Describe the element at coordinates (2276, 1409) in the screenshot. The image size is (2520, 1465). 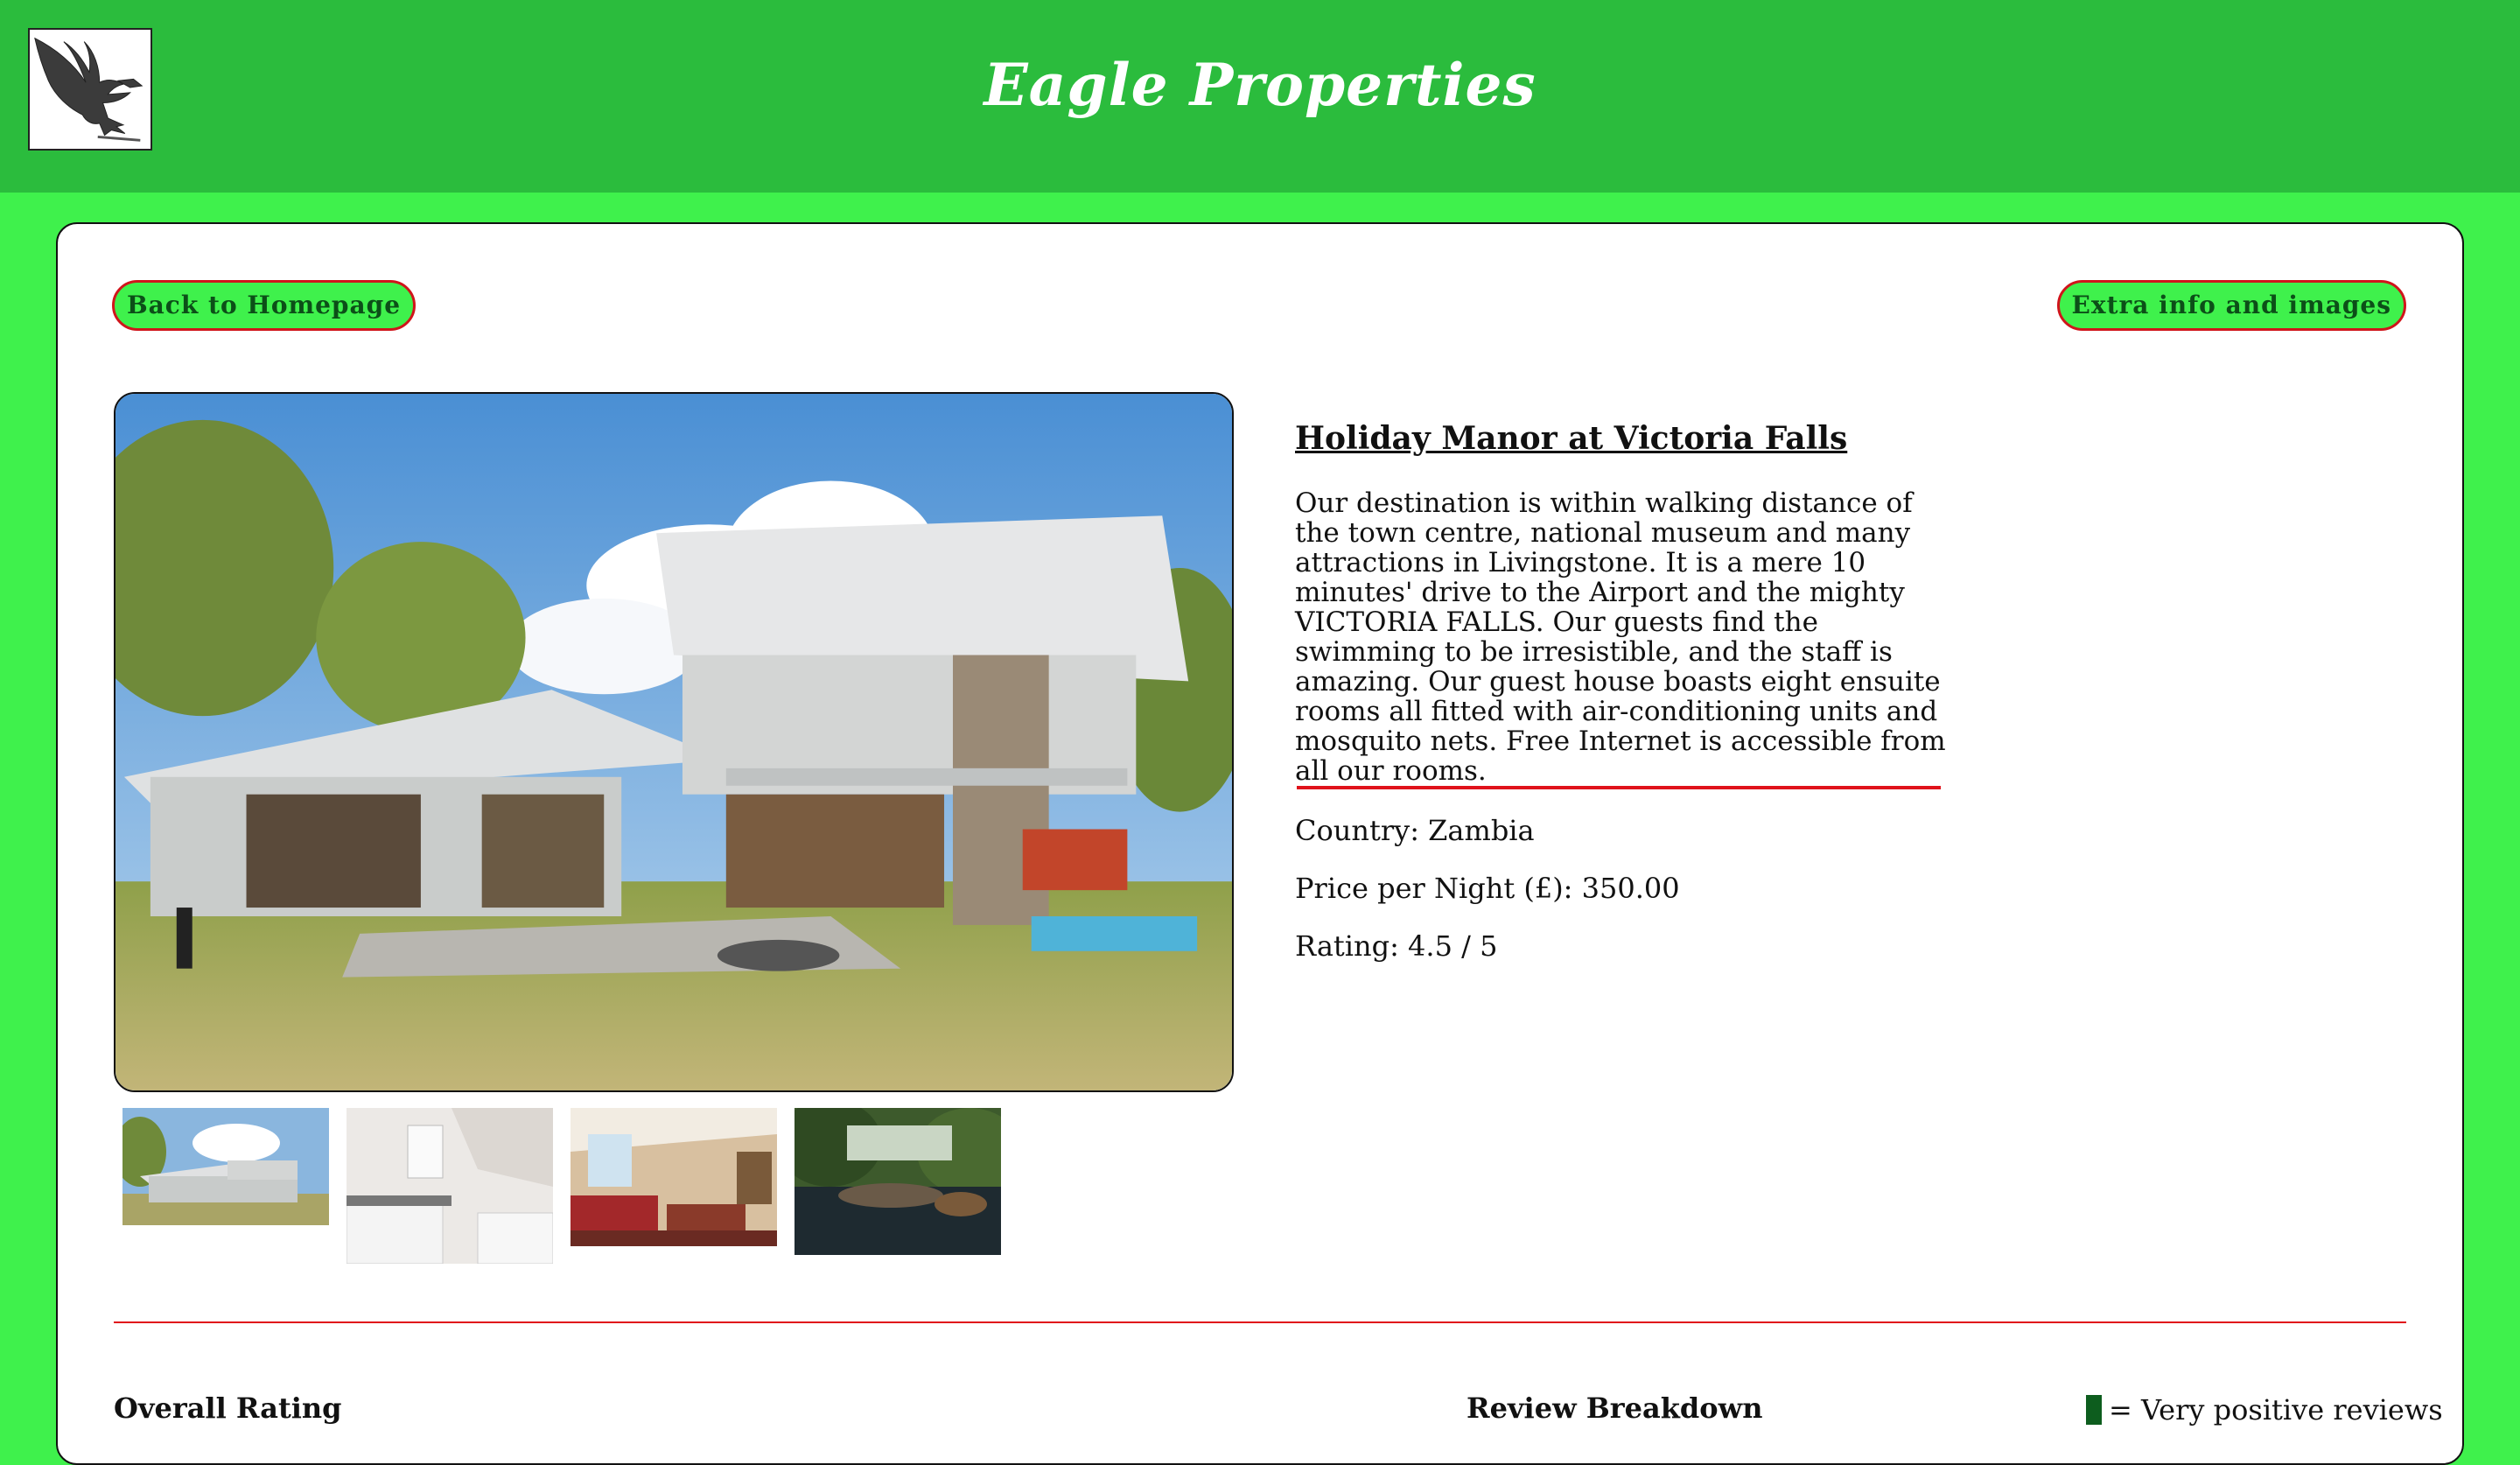
I see `legend-label: = Very positive reviews` at that location.